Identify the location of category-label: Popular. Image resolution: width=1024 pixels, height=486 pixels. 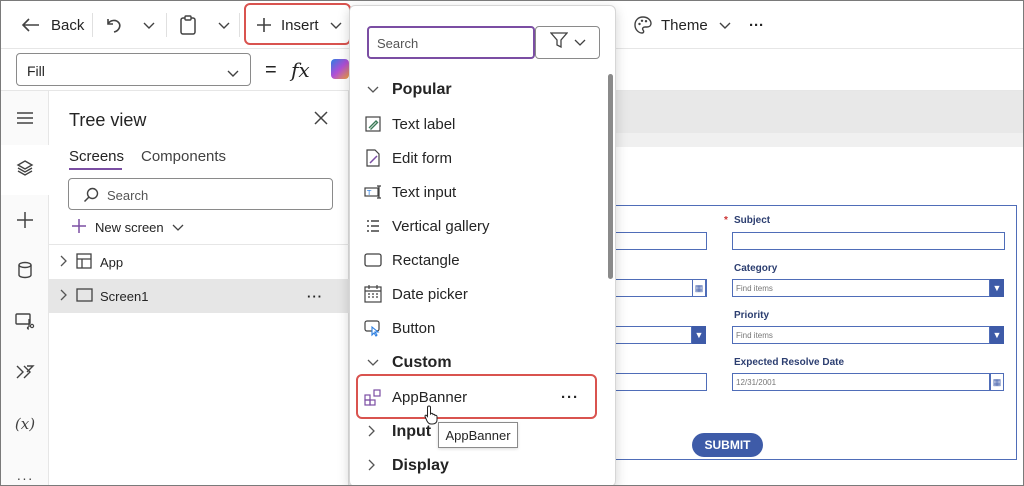
(422, 89).